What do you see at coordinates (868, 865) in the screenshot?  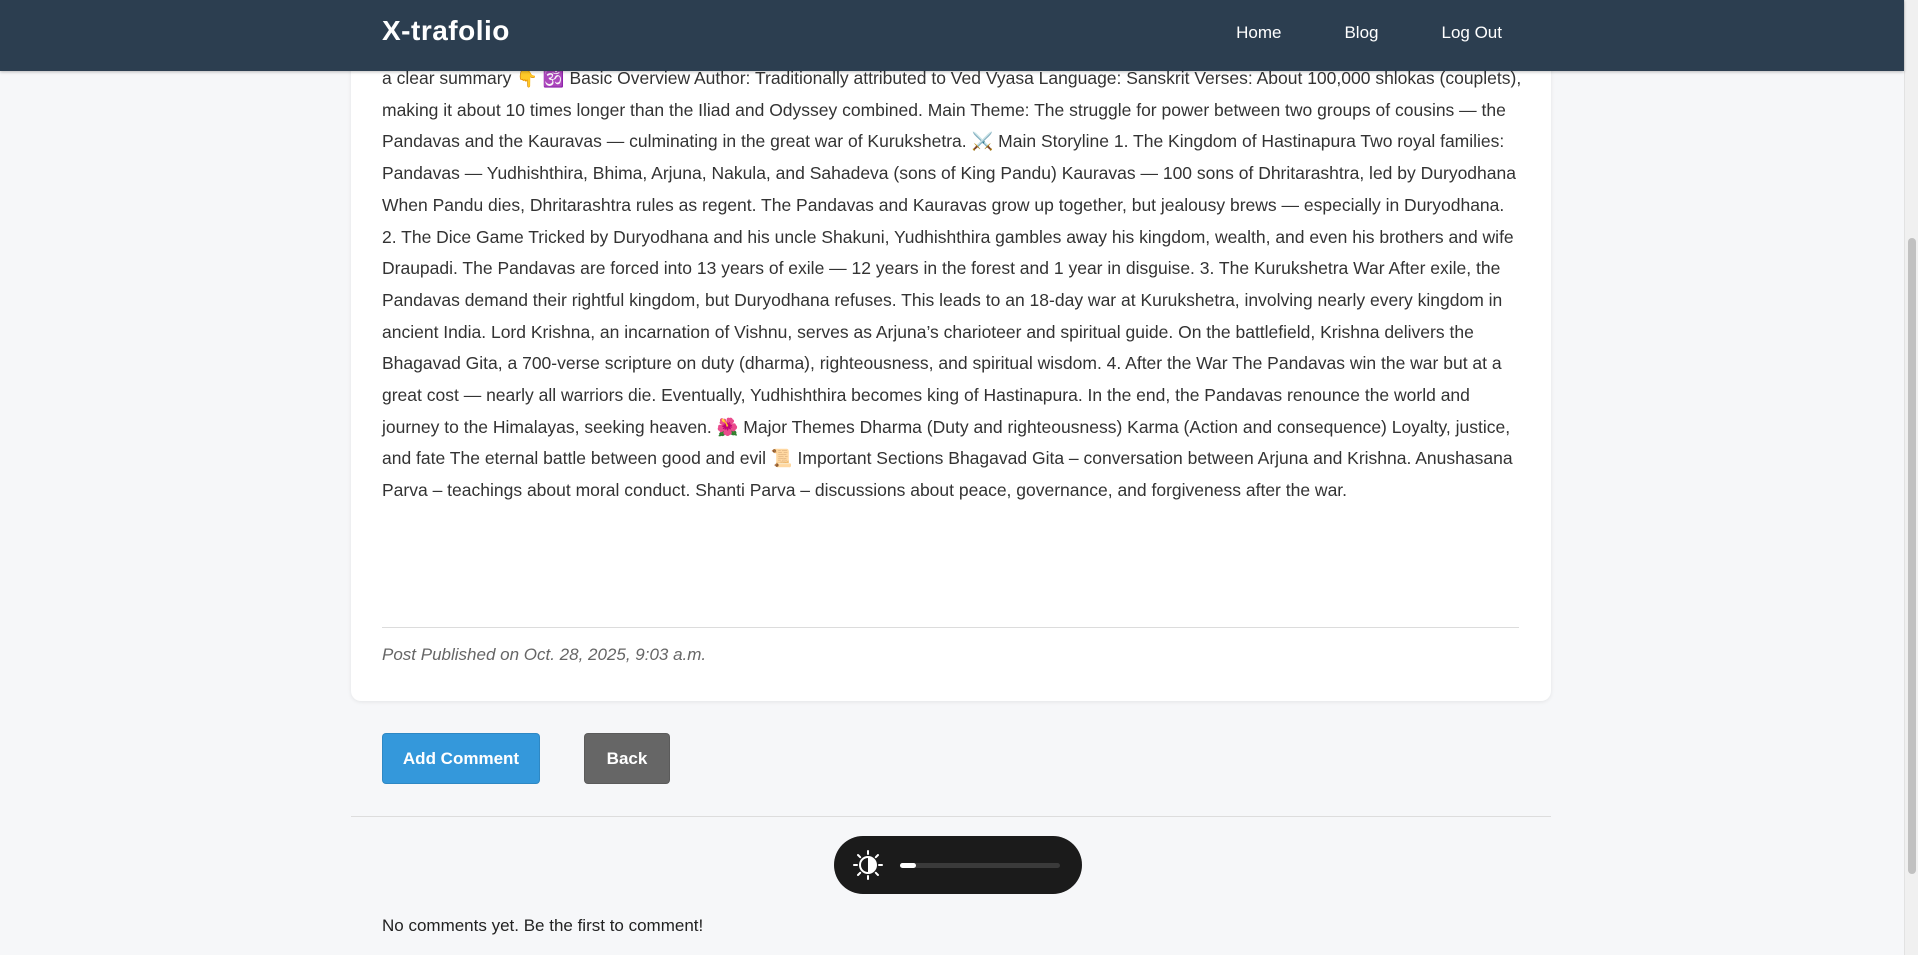 I see `contrast-icon` at bounding box center [868, 865].